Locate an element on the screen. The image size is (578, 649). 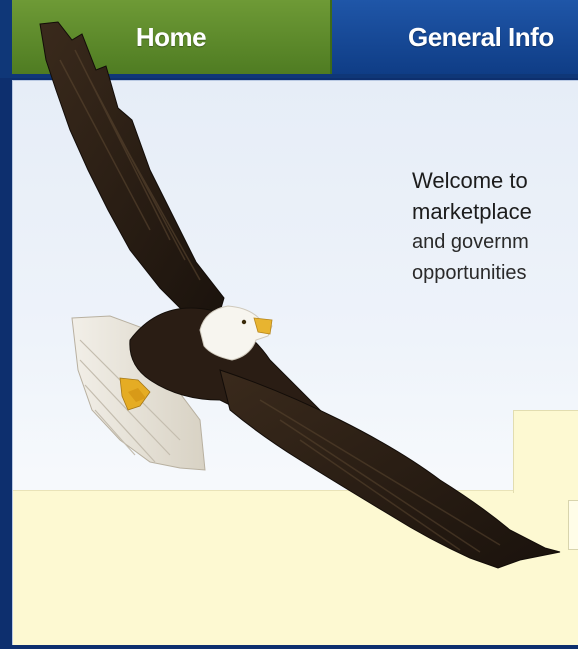
welcome-line: and governm is located at coordinates (470, 242).